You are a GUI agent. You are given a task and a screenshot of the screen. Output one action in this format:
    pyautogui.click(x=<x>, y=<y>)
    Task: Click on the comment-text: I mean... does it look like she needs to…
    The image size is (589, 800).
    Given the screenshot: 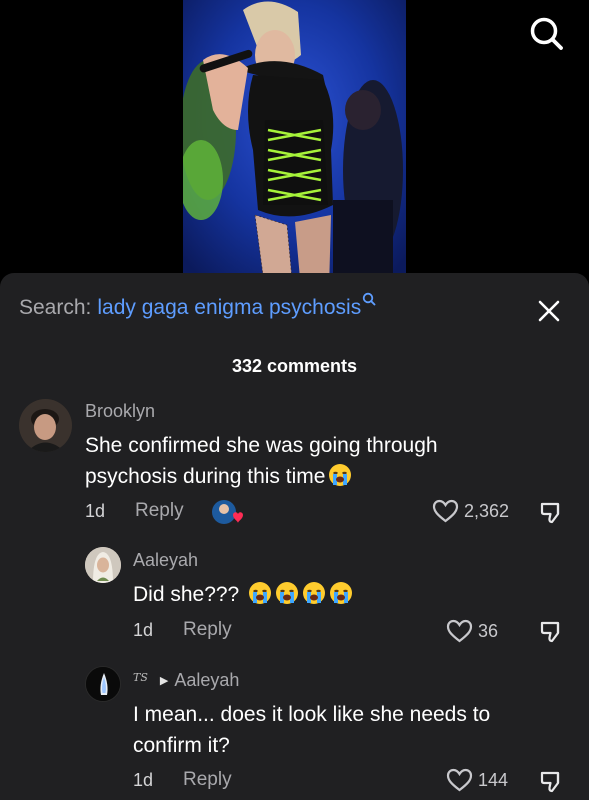 What is the action you would take?
    pyautogui.click(x=312, y=730)
    